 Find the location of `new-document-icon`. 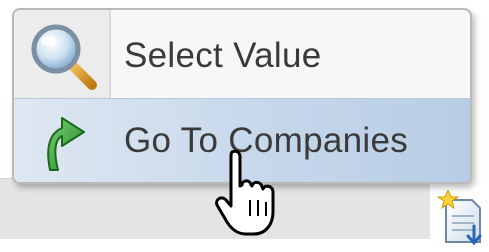

new-document-icon is located at coordinates (461, 217).